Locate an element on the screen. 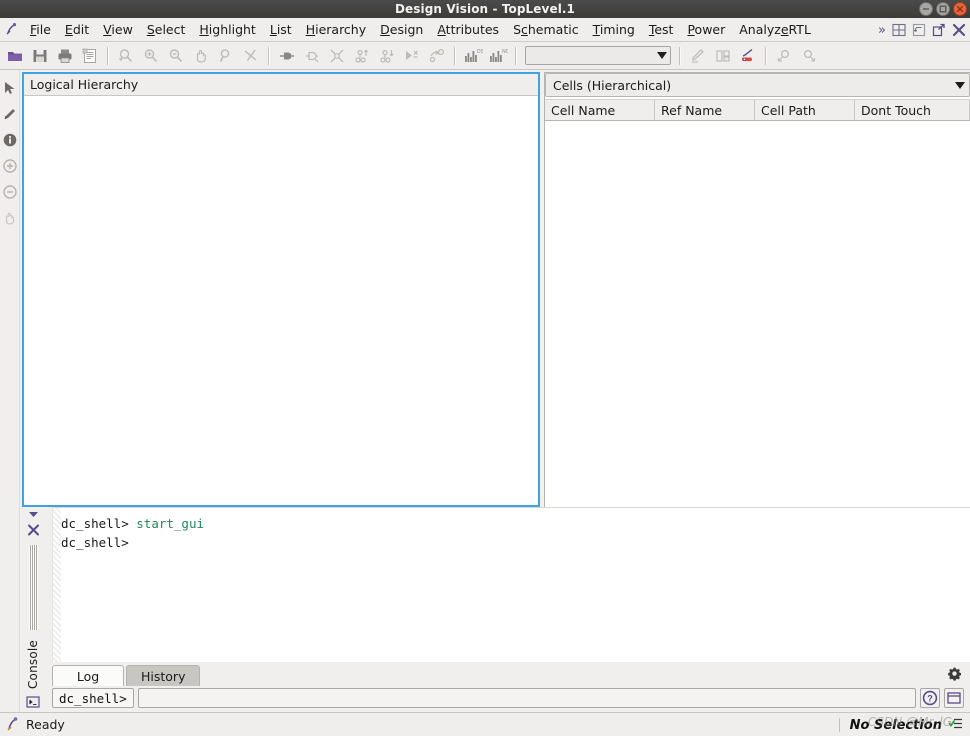 The height and width of the screenshot is (736, 970). report-icon is located at coordinates (90, 56).